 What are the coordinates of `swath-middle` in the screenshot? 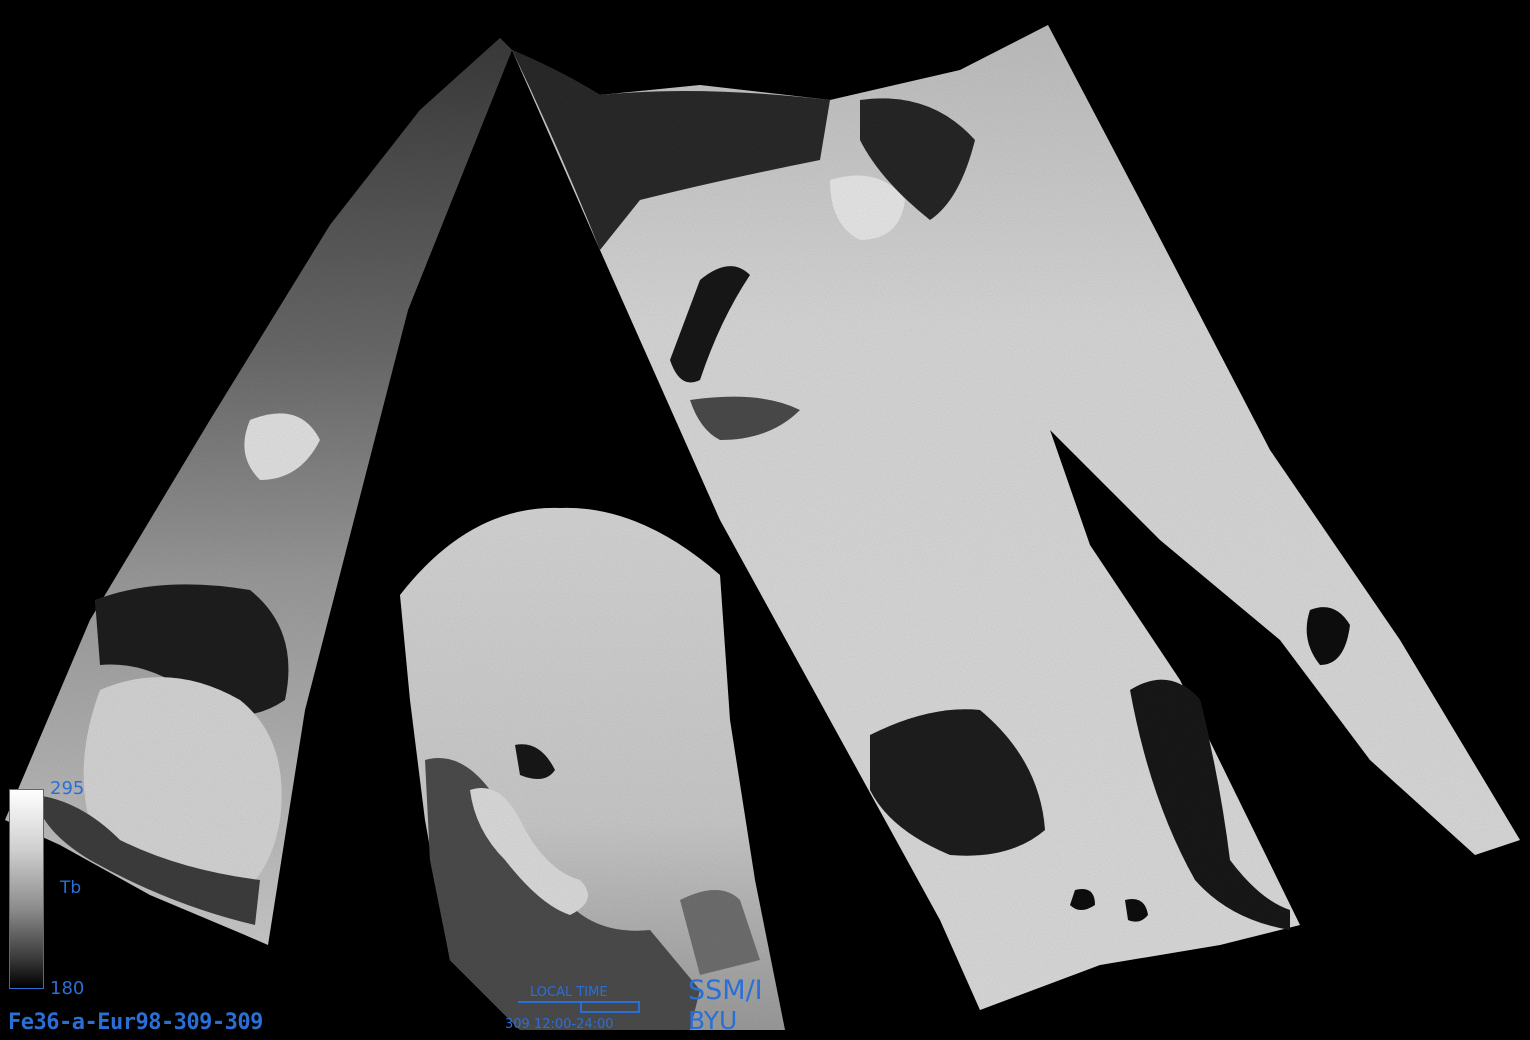 It's located at (592, 768).